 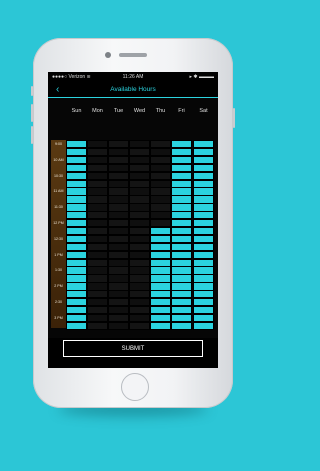 What do you see at coordinates (203, 326) in the screenshot?
I see `slot-cell-sat` at bounding box center [203, 326].